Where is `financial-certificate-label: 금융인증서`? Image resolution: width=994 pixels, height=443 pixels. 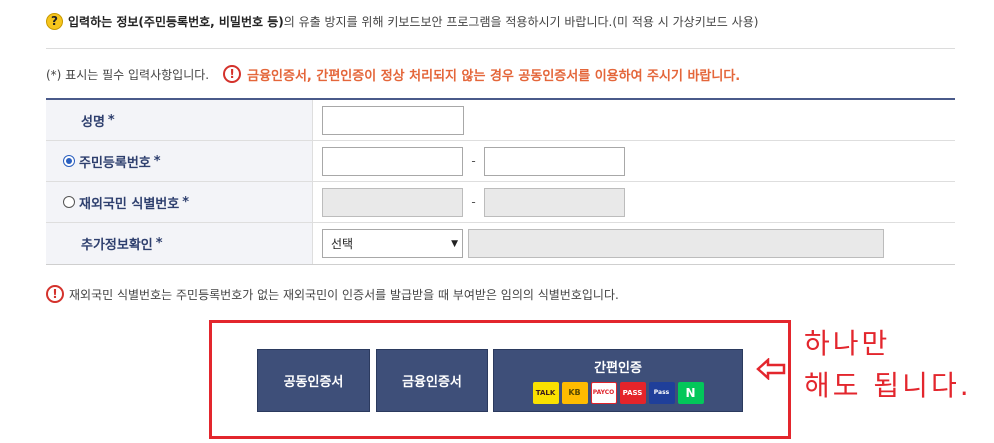 financial-certificate-label: 금융인증서 is located at coordinates (432, 382).